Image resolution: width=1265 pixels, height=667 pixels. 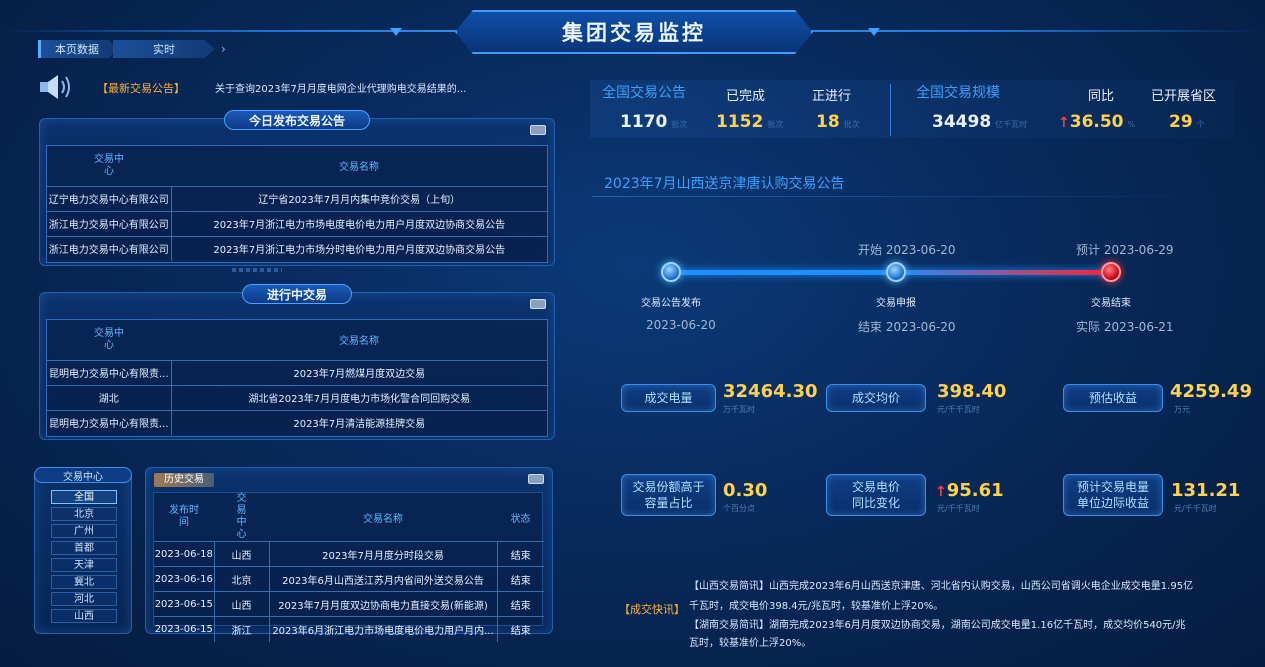 What do you see at coordinates (962, 122) in the screenshot?
I see `scale-value: 34498` at bounding box center [962, 122].